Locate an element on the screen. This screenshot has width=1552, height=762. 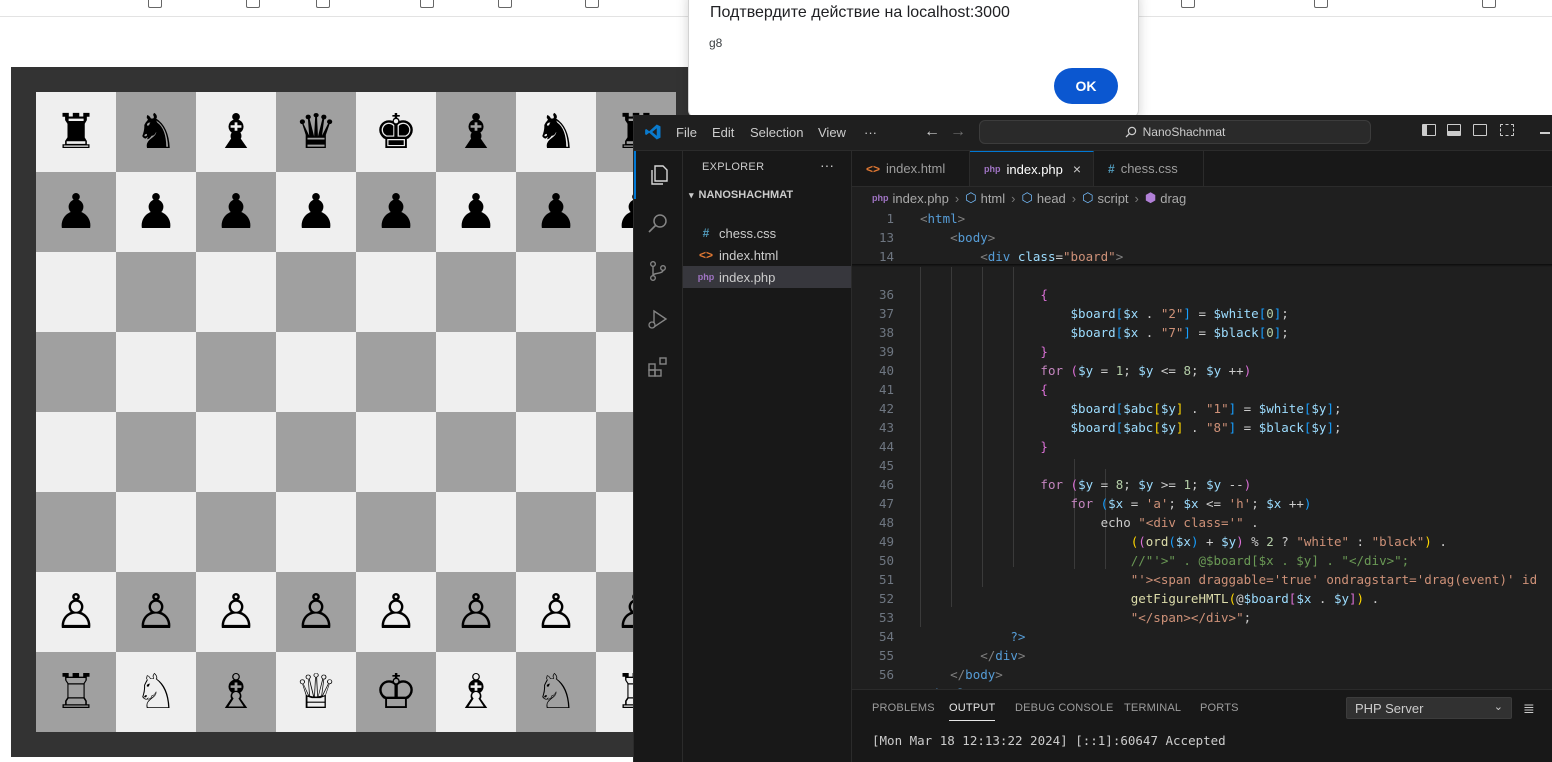
code-line: 41 { is located at coordinates (1202, 389).